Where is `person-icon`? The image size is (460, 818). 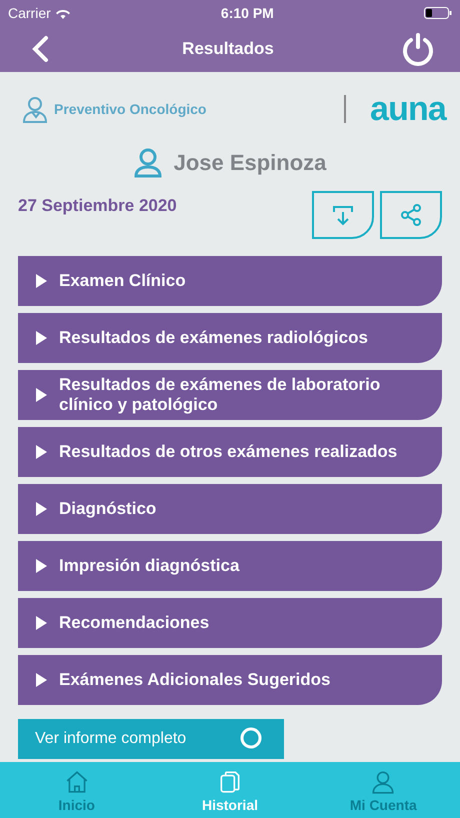 person-icon is located at coordinates (148, 163).